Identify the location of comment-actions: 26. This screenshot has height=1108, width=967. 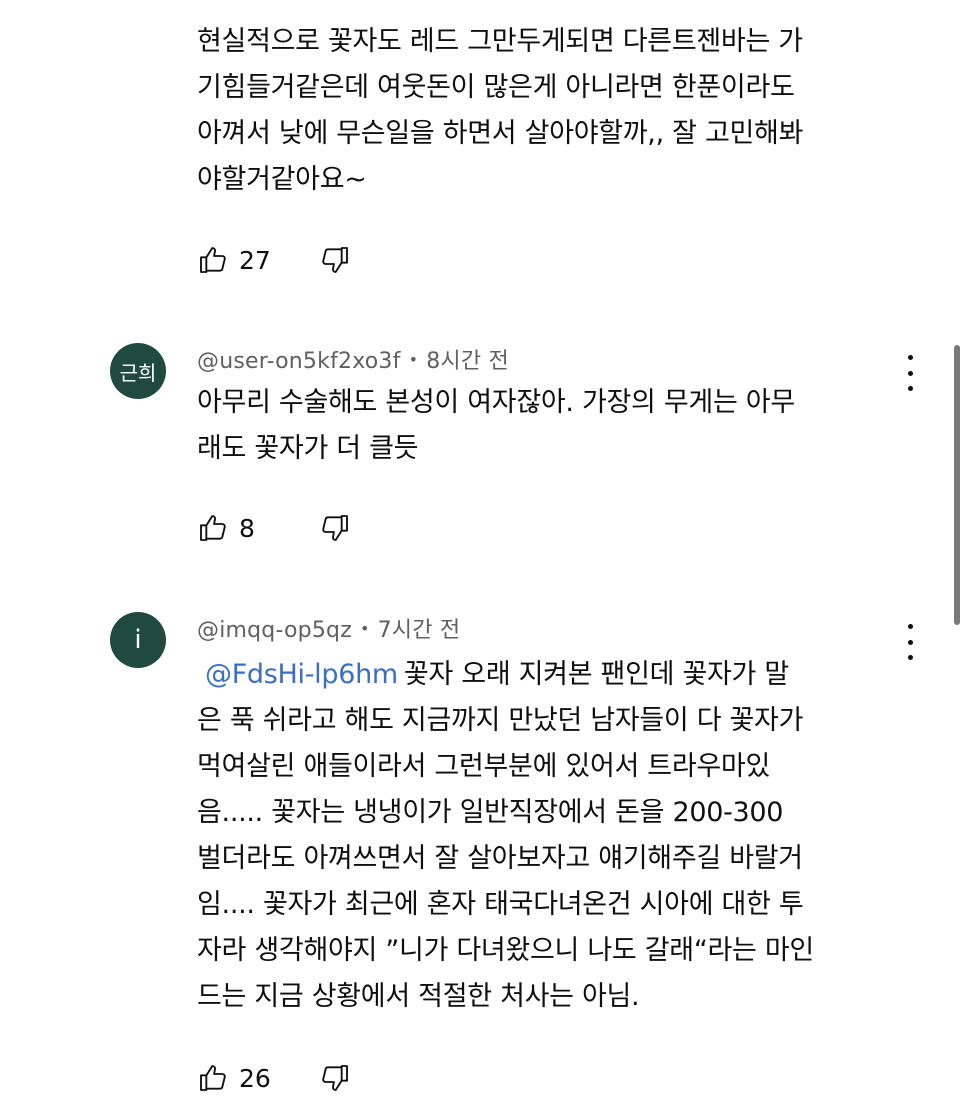
(274, 1078).